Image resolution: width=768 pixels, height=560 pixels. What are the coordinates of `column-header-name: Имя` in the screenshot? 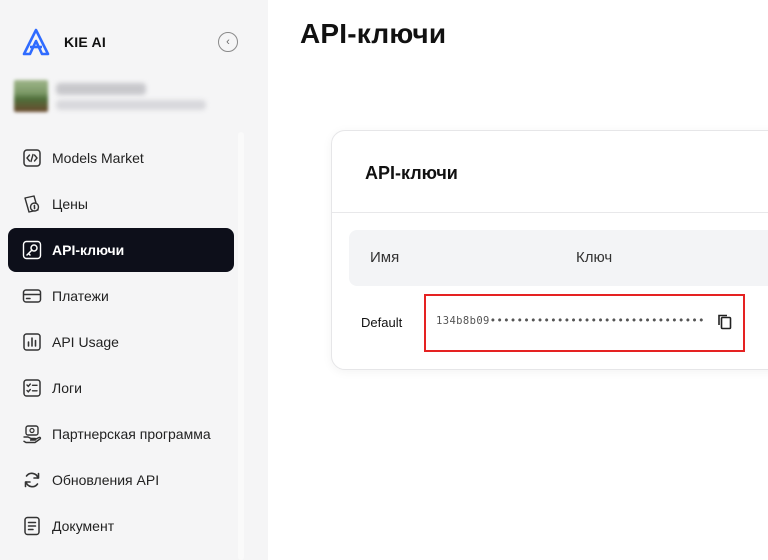 It's located at (385, 257).